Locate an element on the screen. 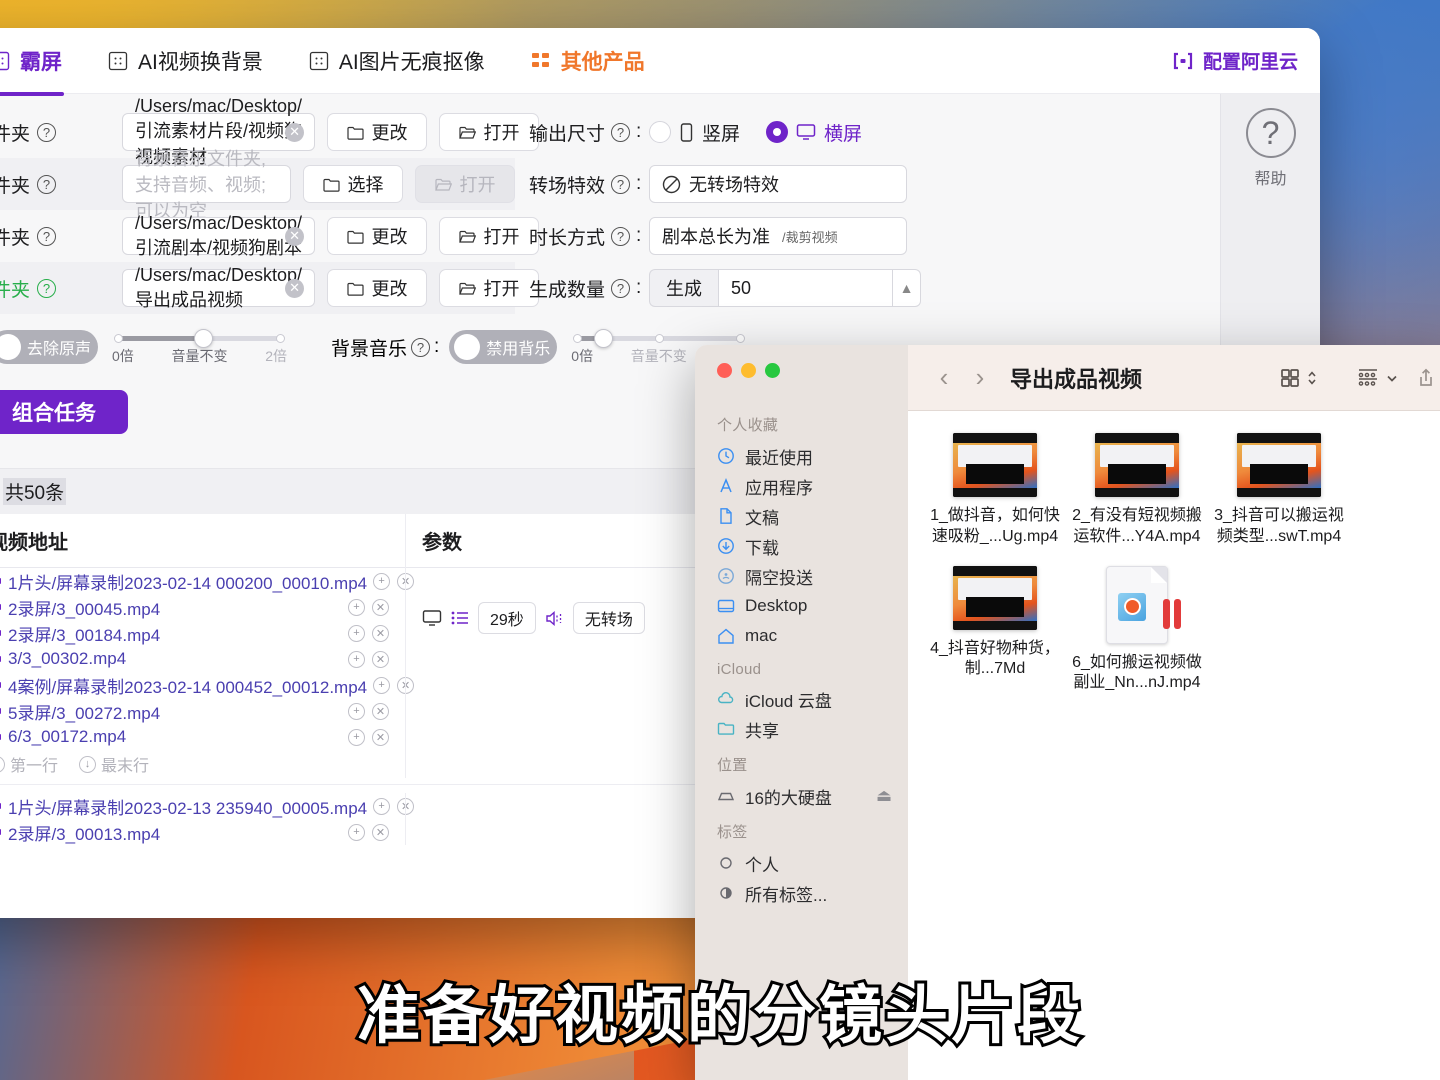 The image size is (1440, 1080). path-input-export: /Users/mac/Desktop/导出成品视频 ✕ is located at coordinates (219, 287).